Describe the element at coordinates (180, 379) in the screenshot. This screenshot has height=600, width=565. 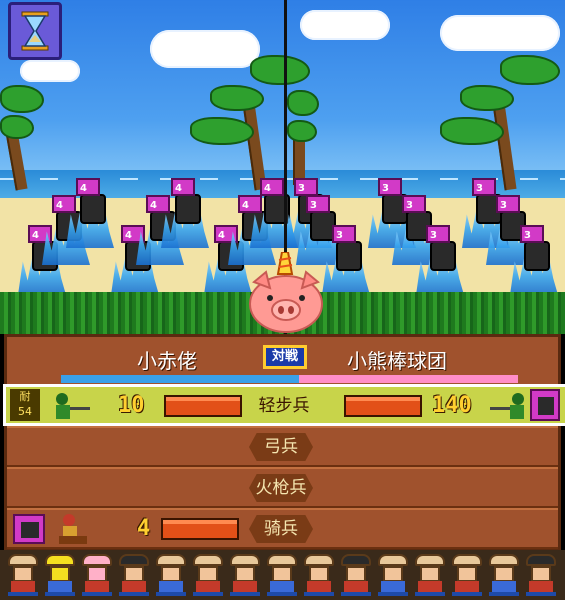
I see `left-health-bar` at that location.